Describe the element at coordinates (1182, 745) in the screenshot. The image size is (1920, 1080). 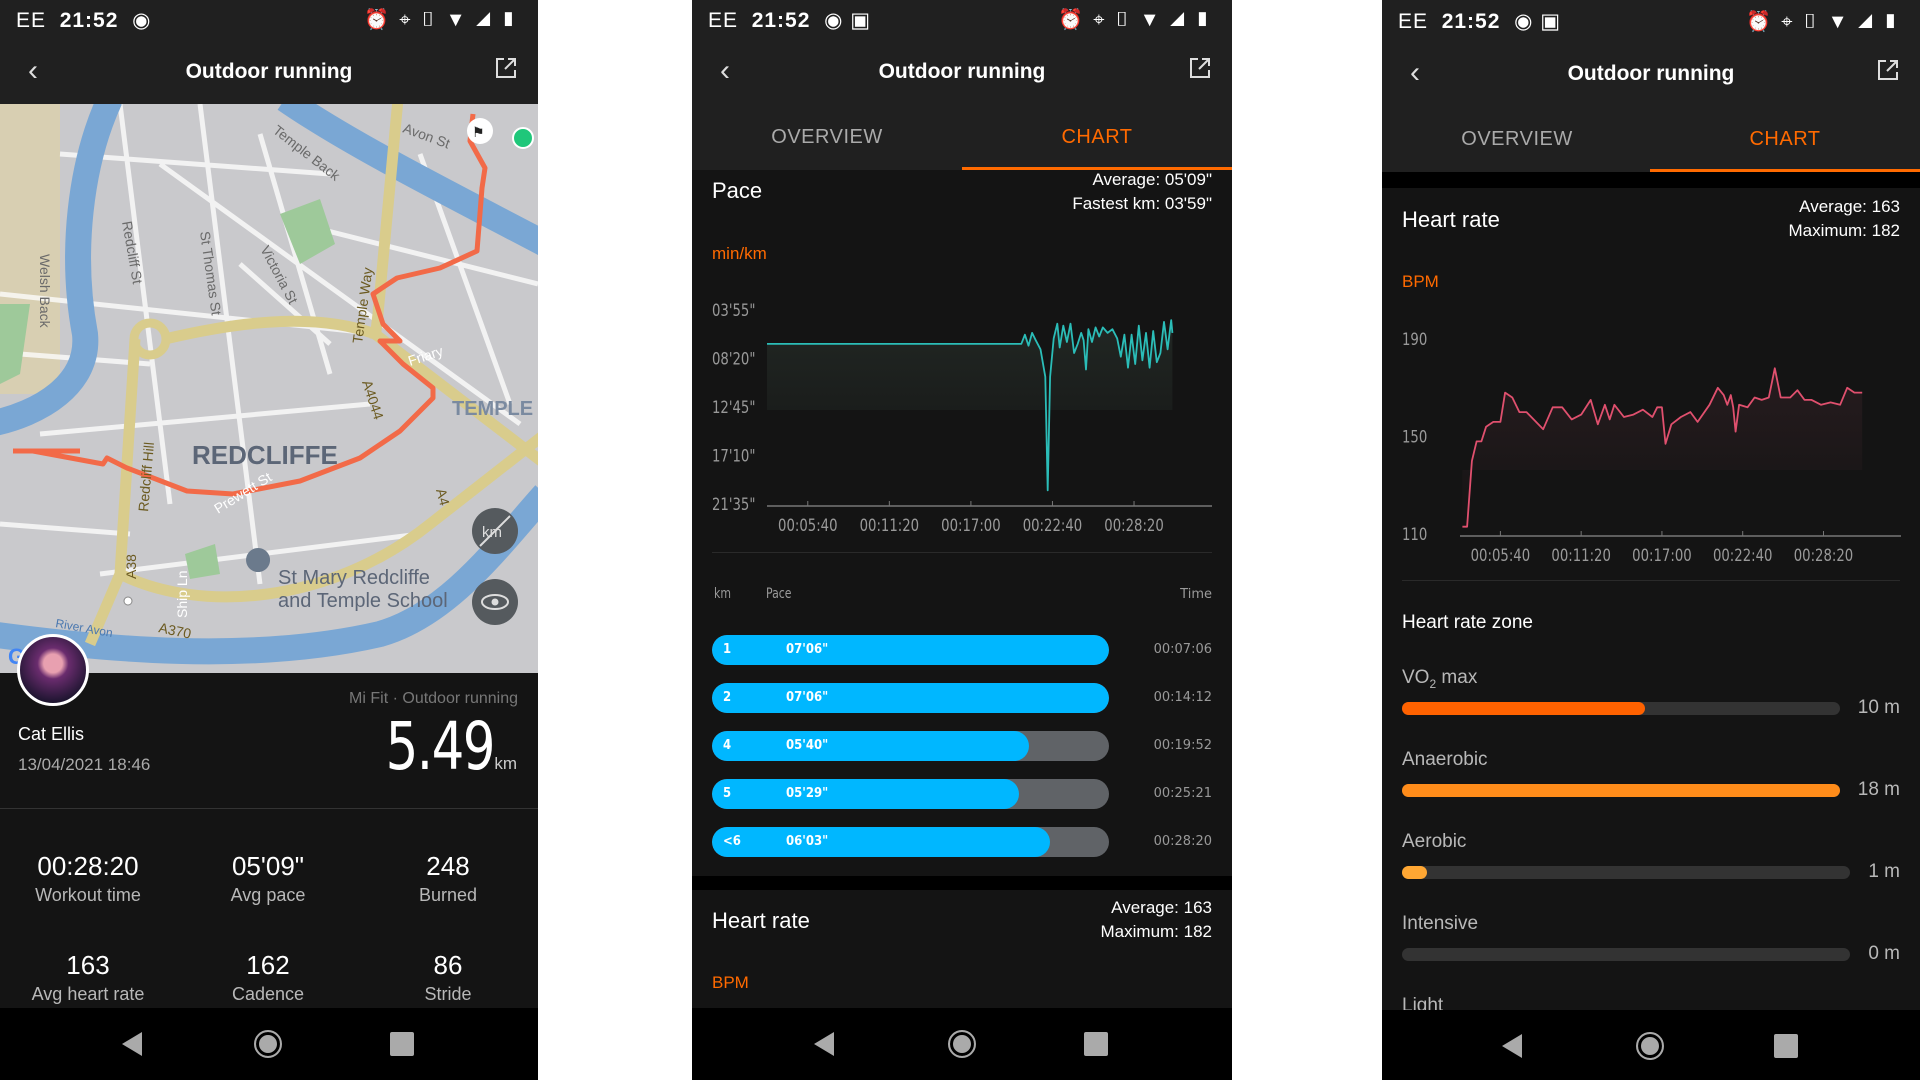
I see `split-time: 00:19:52` at that location.